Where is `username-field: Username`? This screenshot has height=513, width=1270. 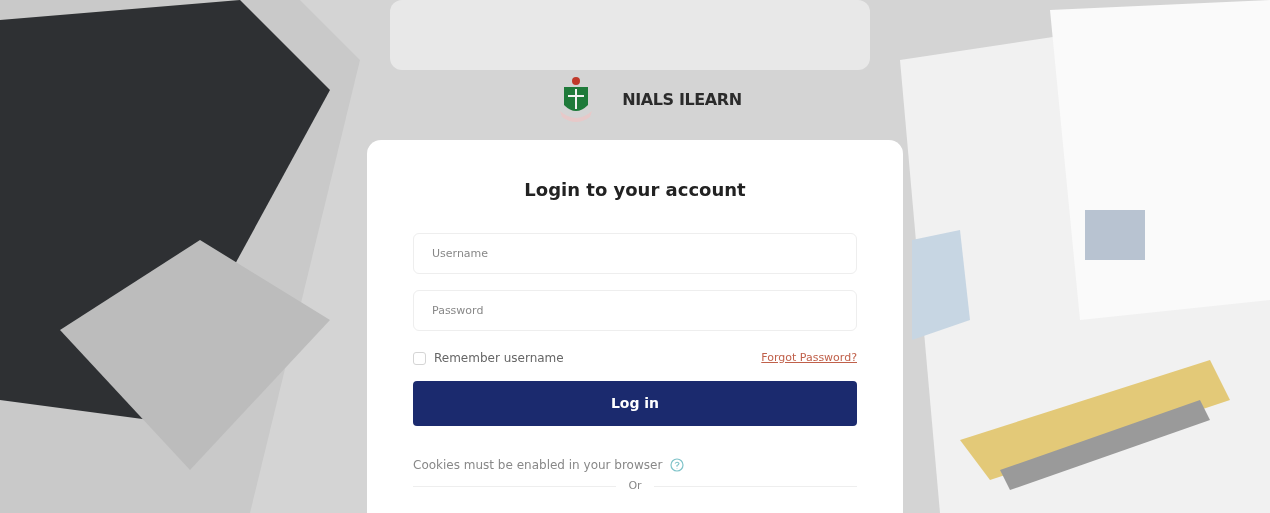
username-field: Username is located at coordinates (635, 253).